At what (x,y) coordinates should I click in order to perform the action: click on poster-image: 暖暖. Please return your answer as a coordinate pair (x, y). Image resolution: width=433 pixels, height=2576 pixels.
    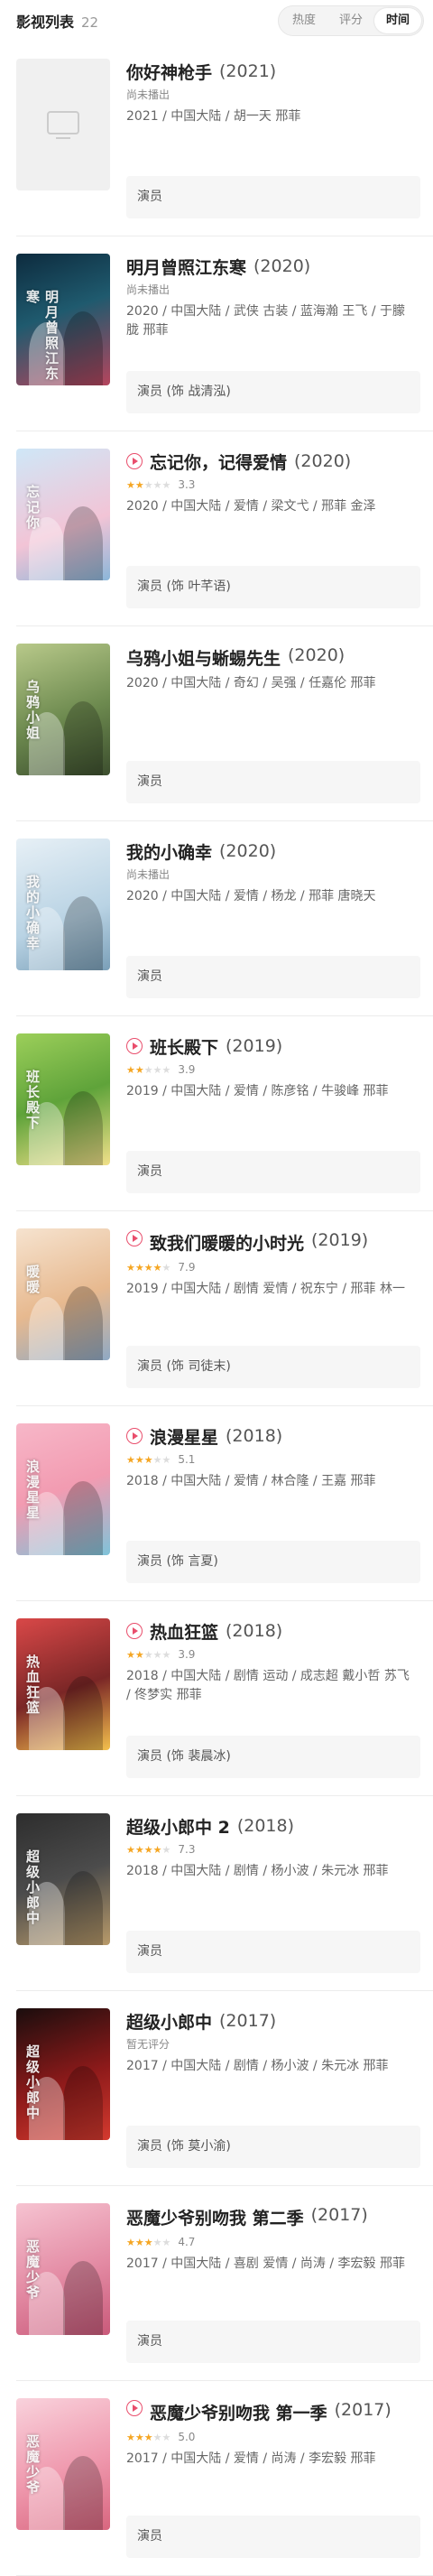
    Looking at the image, I should click on (63, 1294).